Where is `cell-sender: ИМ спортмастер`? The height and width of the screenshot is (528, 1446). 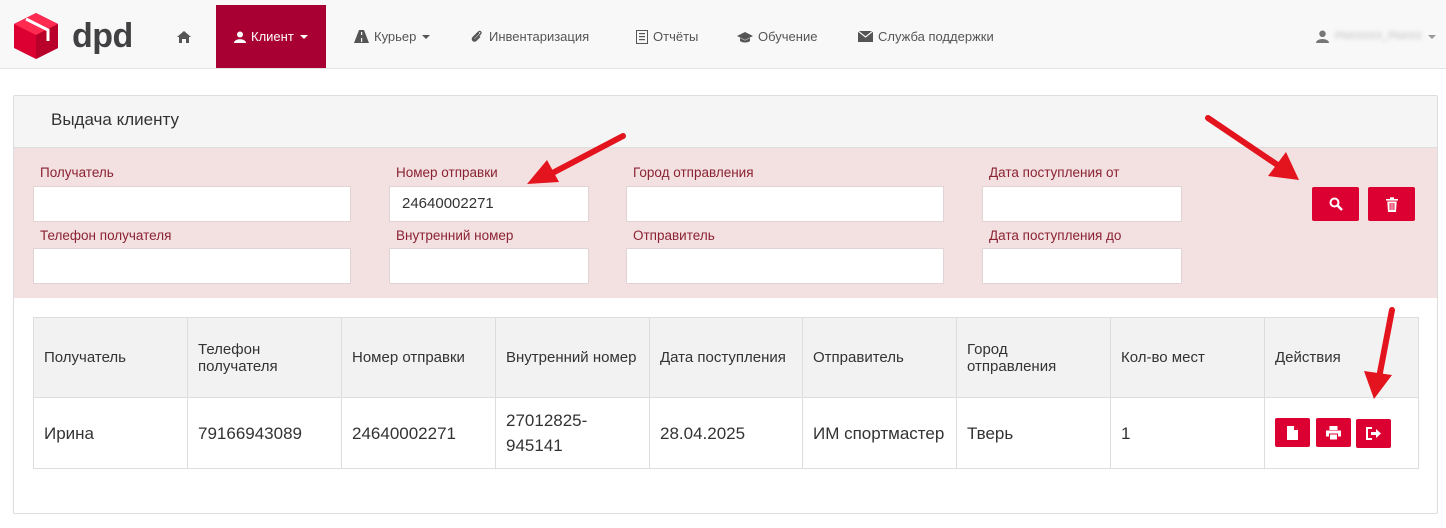
cell-sender: ИМ спортмастер is located at coordinates (879, 433).